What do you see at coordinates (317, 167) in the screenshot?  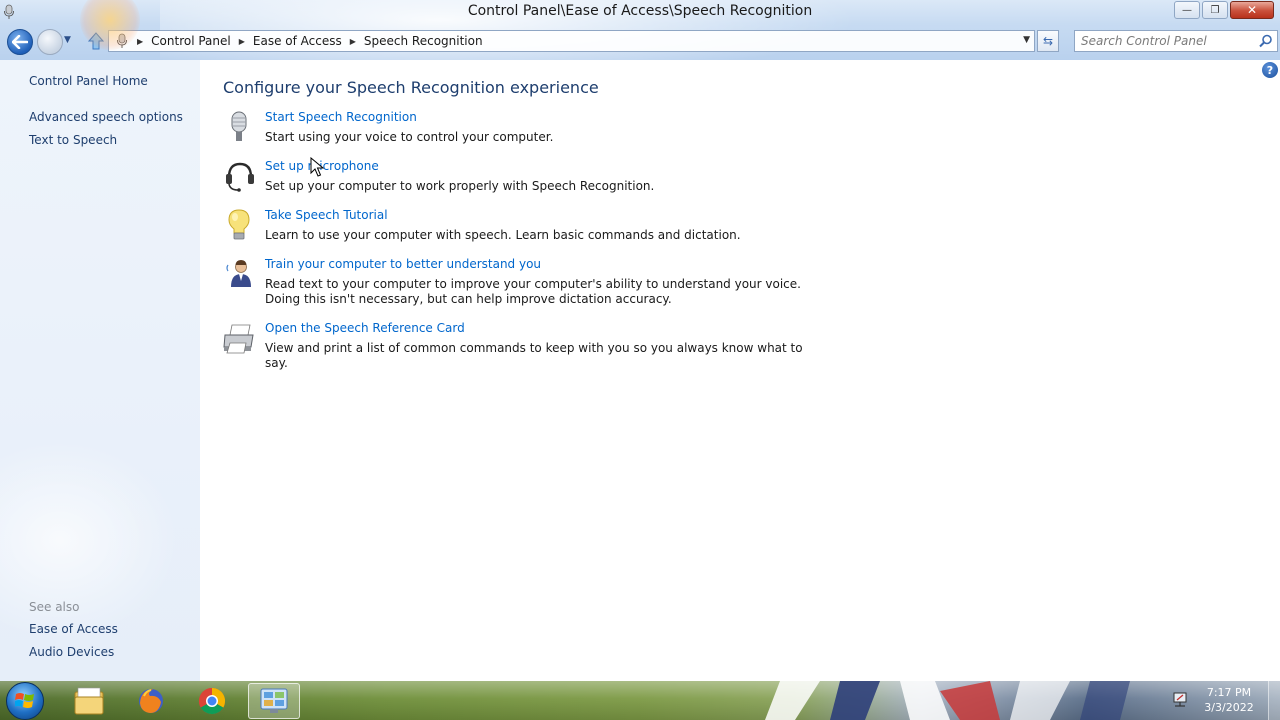 I see `mouse-cursor-icon` at bounding box center [317, 167].